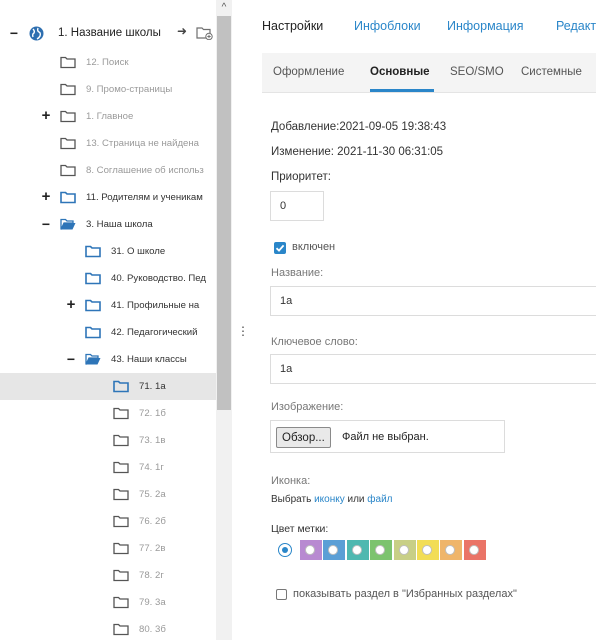 This screenshot has height=640, width=596. What do you see at coordinates (110, 116) in the screenshot?
I see `tree-item-label: 1. Главное` at bounding box center [110, 116].